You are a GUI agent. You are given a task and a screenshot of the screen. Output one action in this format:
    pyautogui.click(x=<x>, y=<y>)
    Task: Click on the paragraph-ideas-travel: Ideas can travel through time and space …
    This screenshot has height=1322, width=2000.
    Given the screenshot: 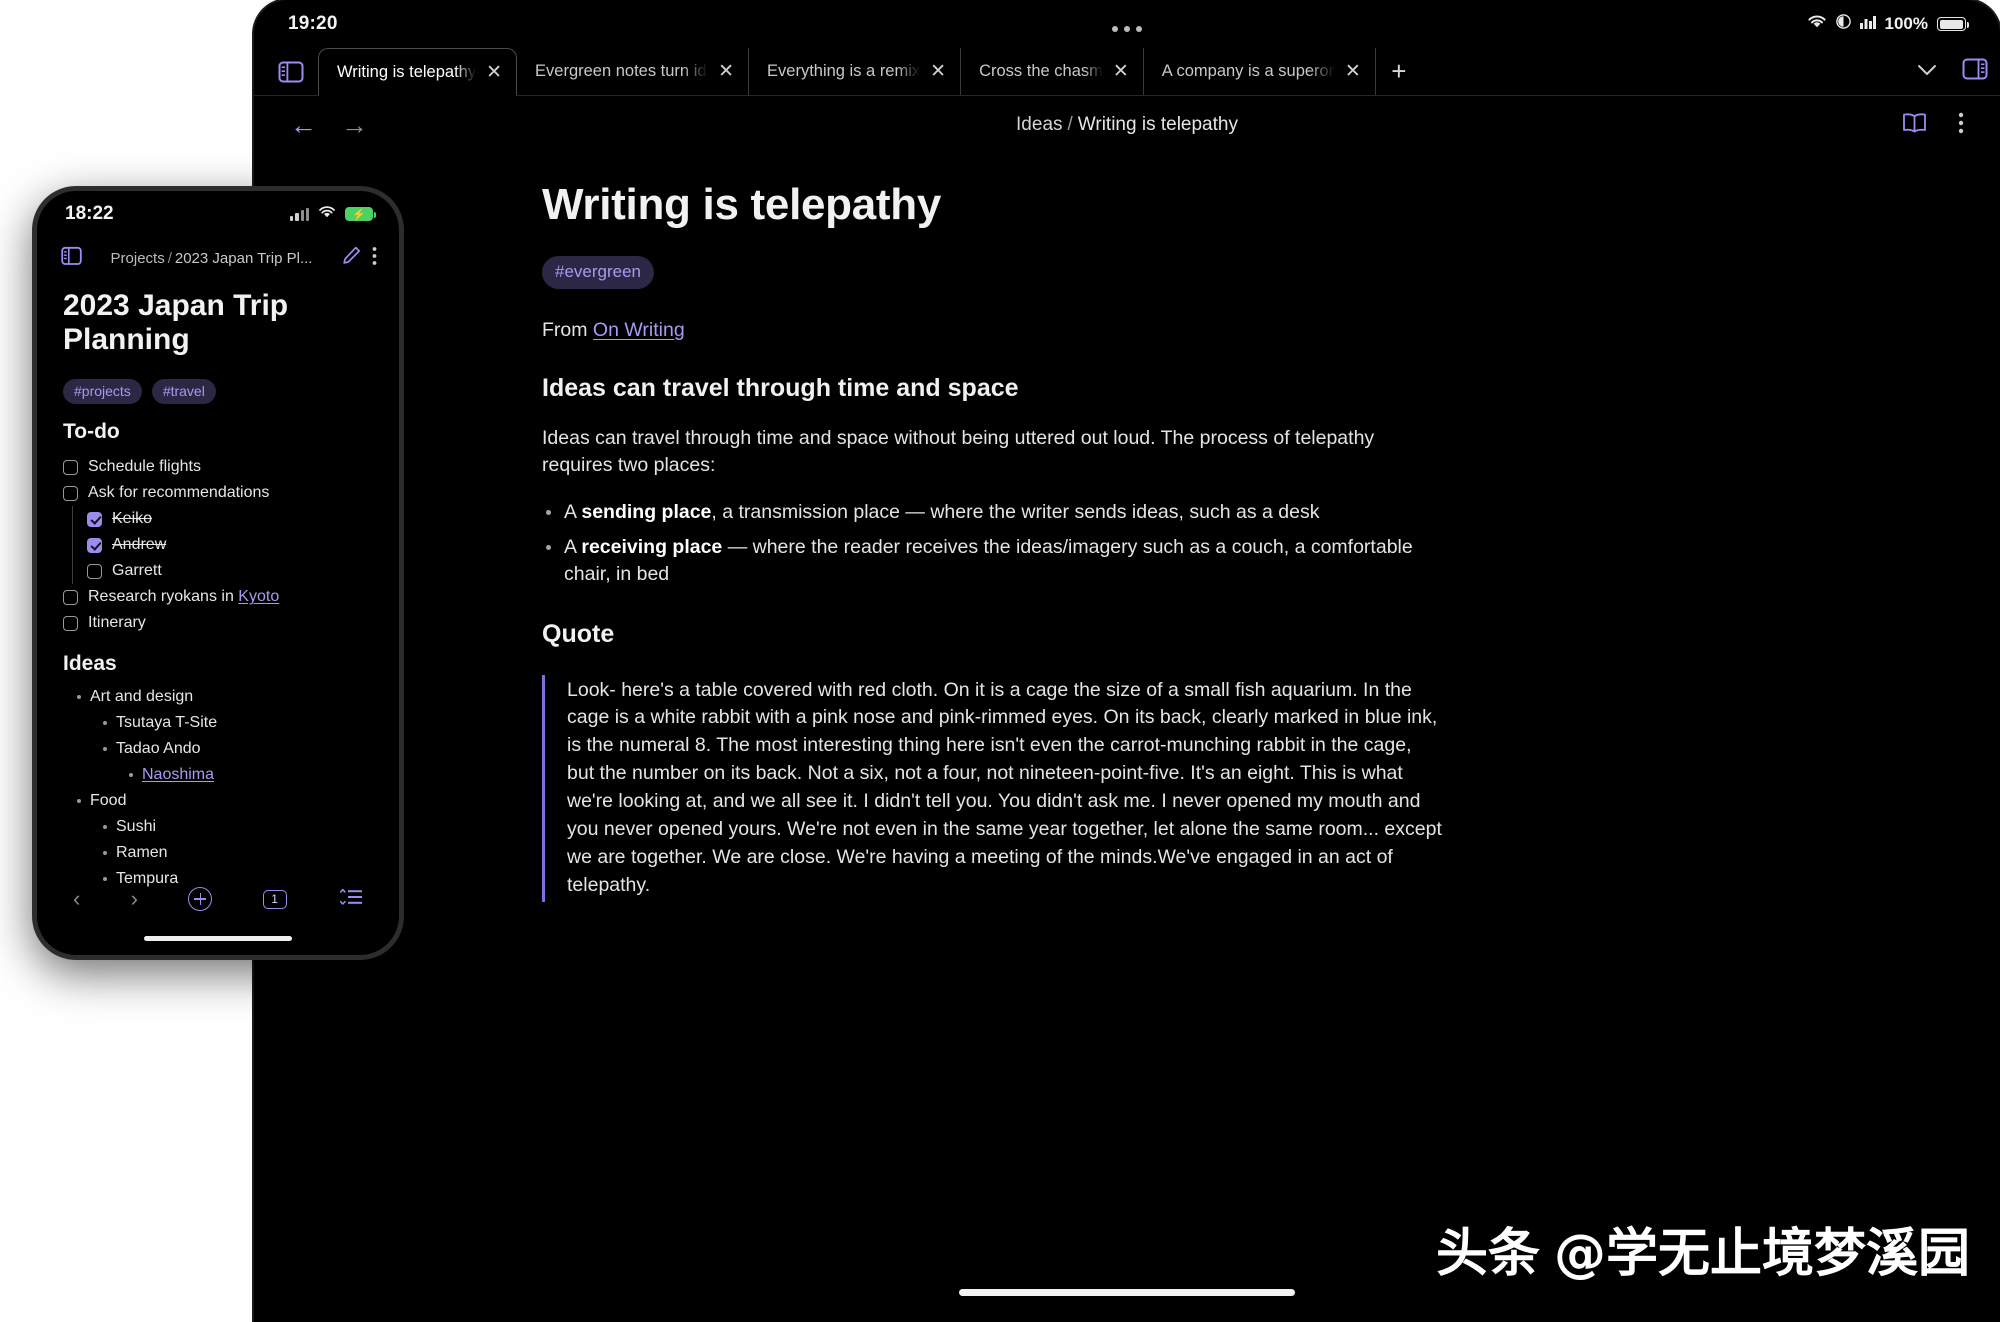 What is the action you would take?
    pyautogui.click(x=958, y=451)
    